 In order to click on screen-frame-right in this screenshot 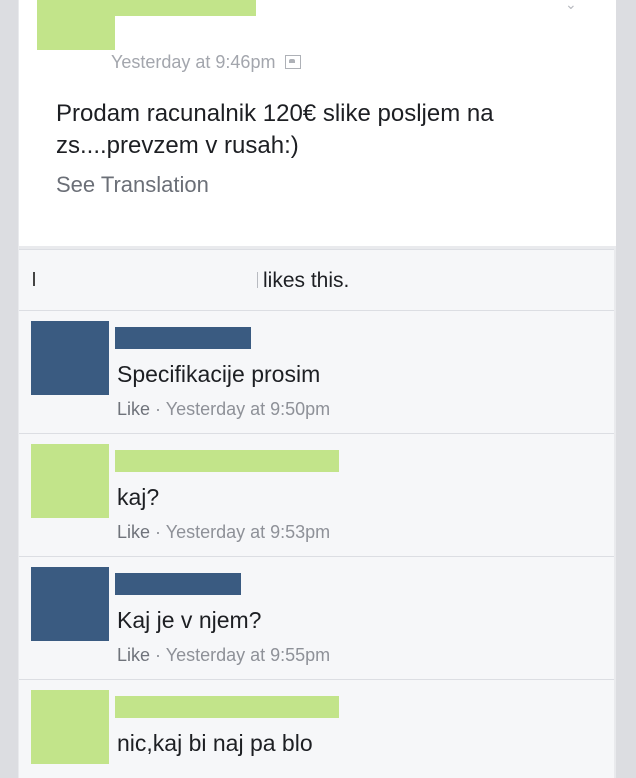, I will do `click(626, 389)`.